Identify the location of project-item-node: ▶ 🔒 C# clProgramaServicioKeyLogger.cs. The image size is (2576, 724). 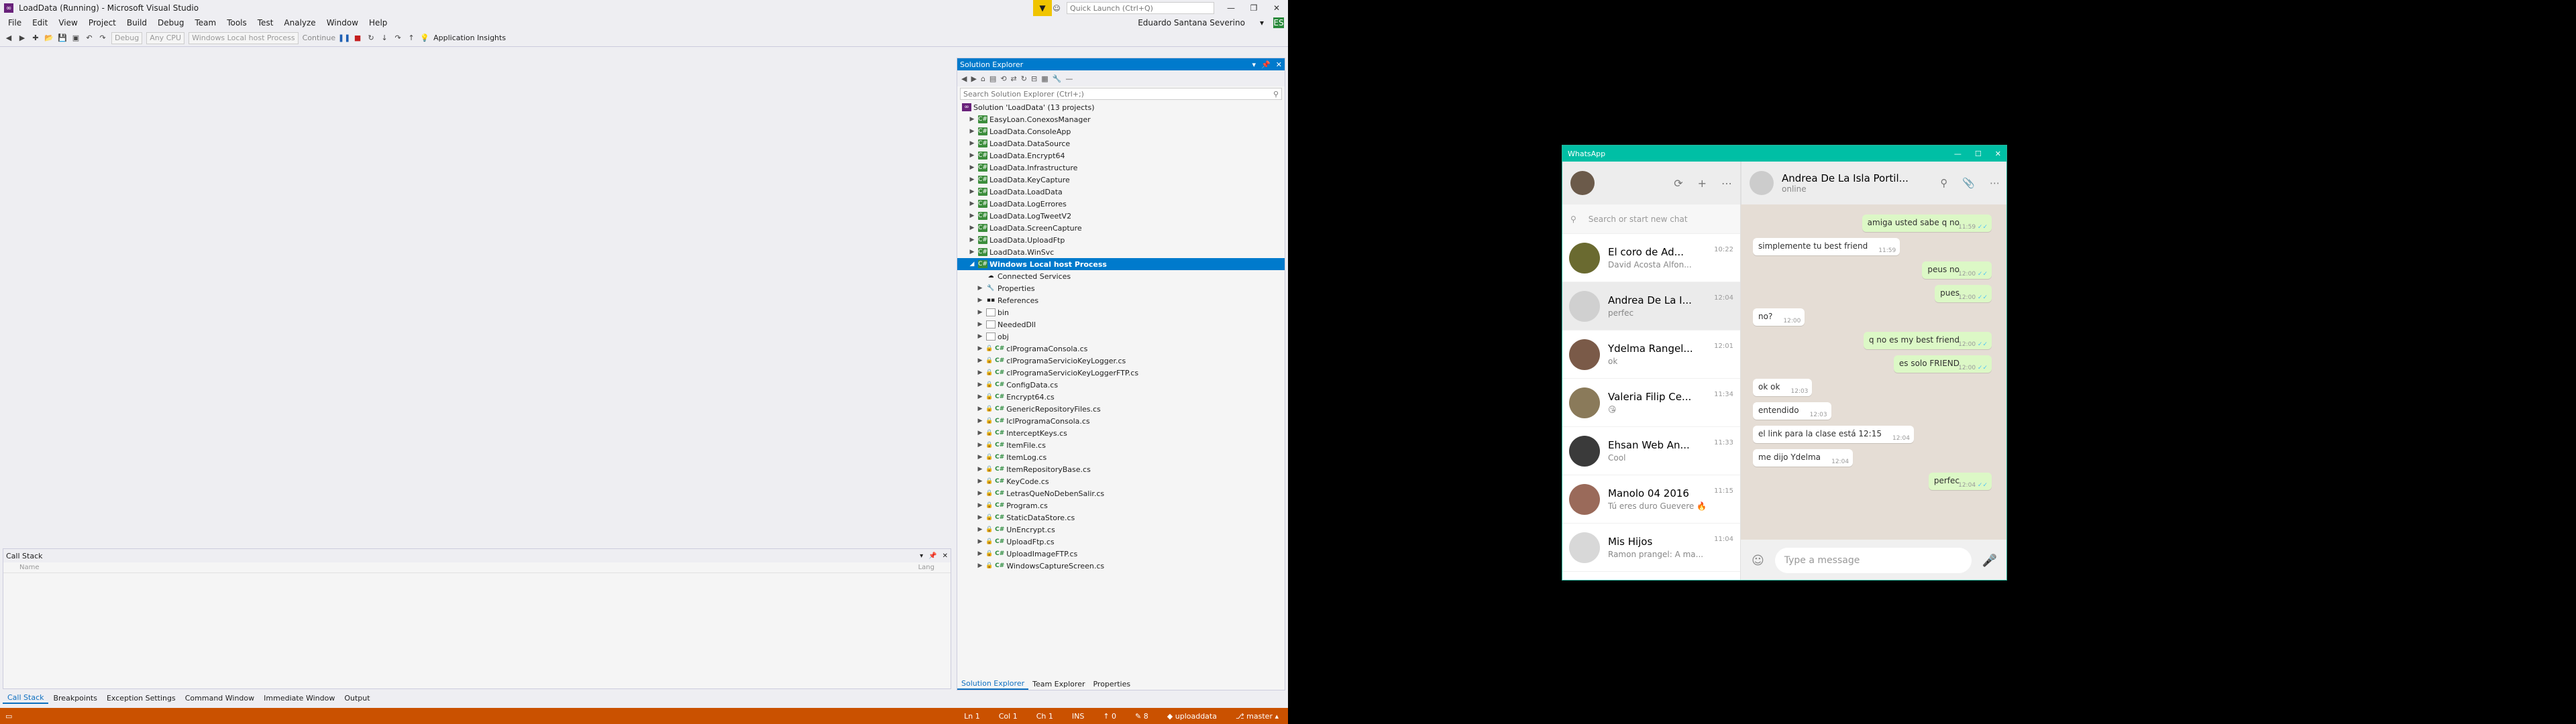
(1121, 361).